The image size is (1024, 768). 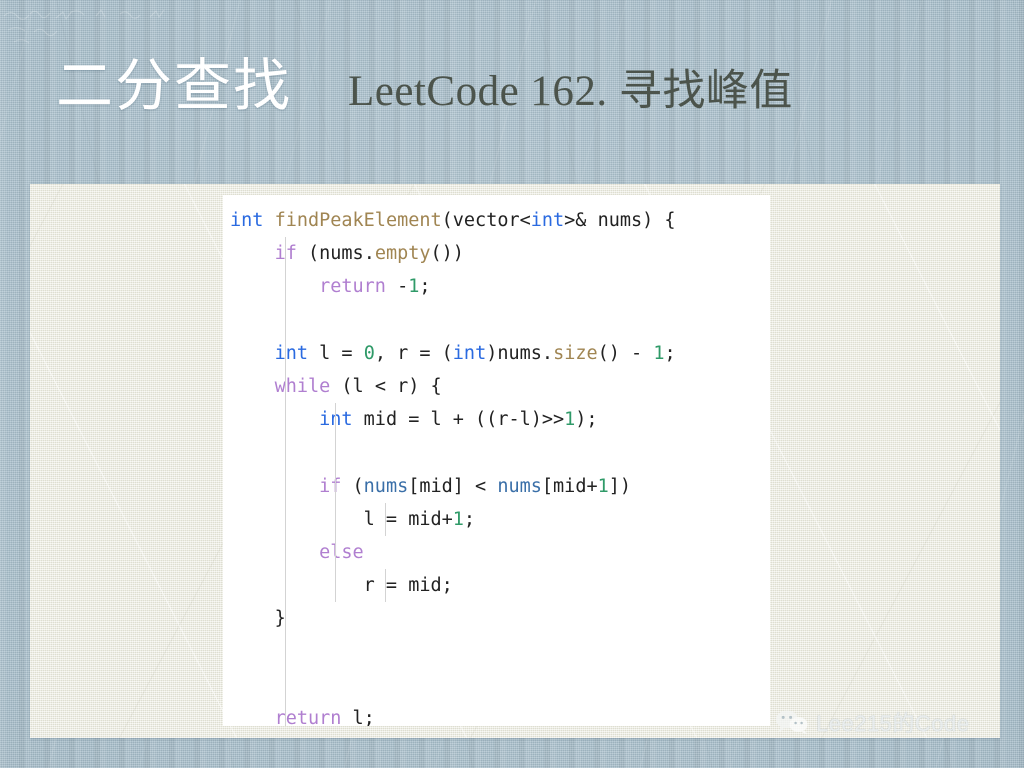 I want to click on code-token-plain: , r = (, so click(x=413, y=353).